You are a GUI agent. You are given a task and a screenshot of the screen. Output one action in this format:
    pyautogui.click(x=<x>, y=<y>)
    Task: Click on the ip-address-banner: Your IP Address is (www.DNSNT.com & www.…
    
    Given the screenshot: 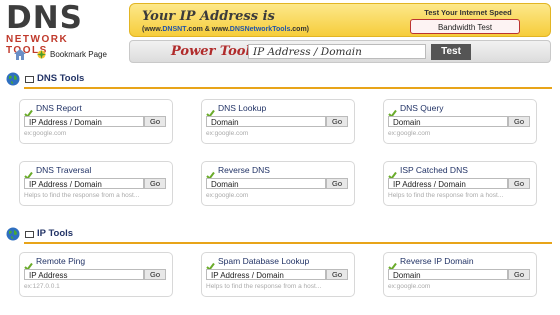 What is the action you would take?
    pyautogui.click(x=340, y=20)
    